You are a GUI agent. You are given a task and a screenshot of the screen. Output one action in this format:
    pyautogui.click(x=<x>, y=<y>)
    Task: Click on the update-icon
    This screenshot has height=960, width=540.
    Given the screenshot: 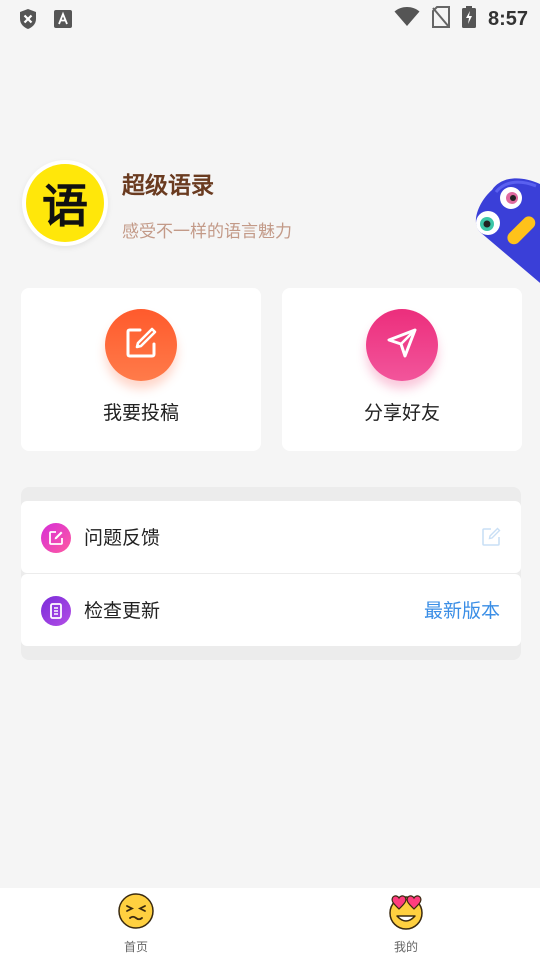 What is the action you would take?
    pyautogui.click(x=56, y=611)
    